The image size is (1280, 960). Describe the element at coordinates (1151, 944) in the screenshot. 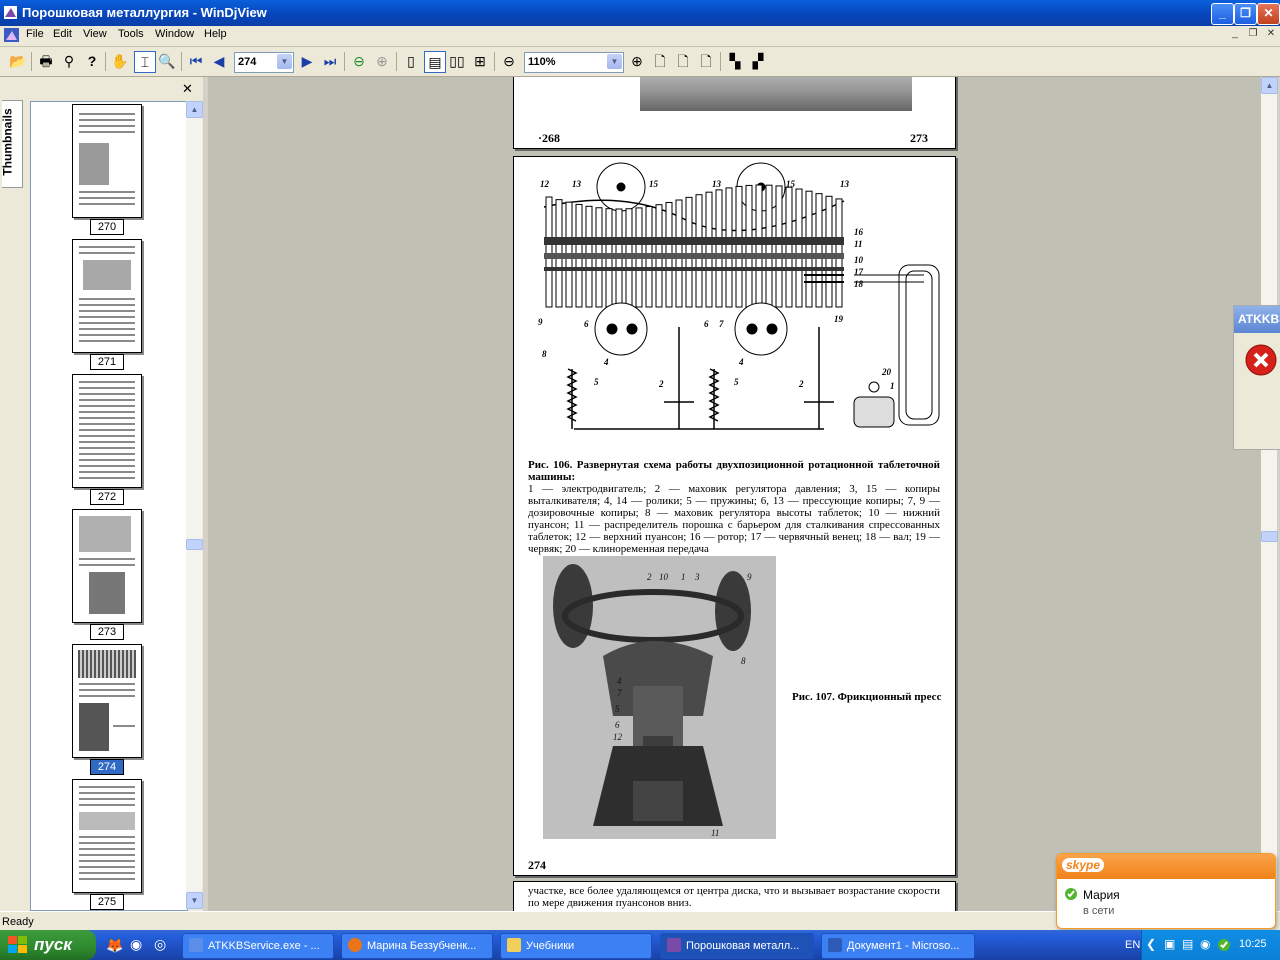

I see `tray-expand-icon: ❮` at that location.